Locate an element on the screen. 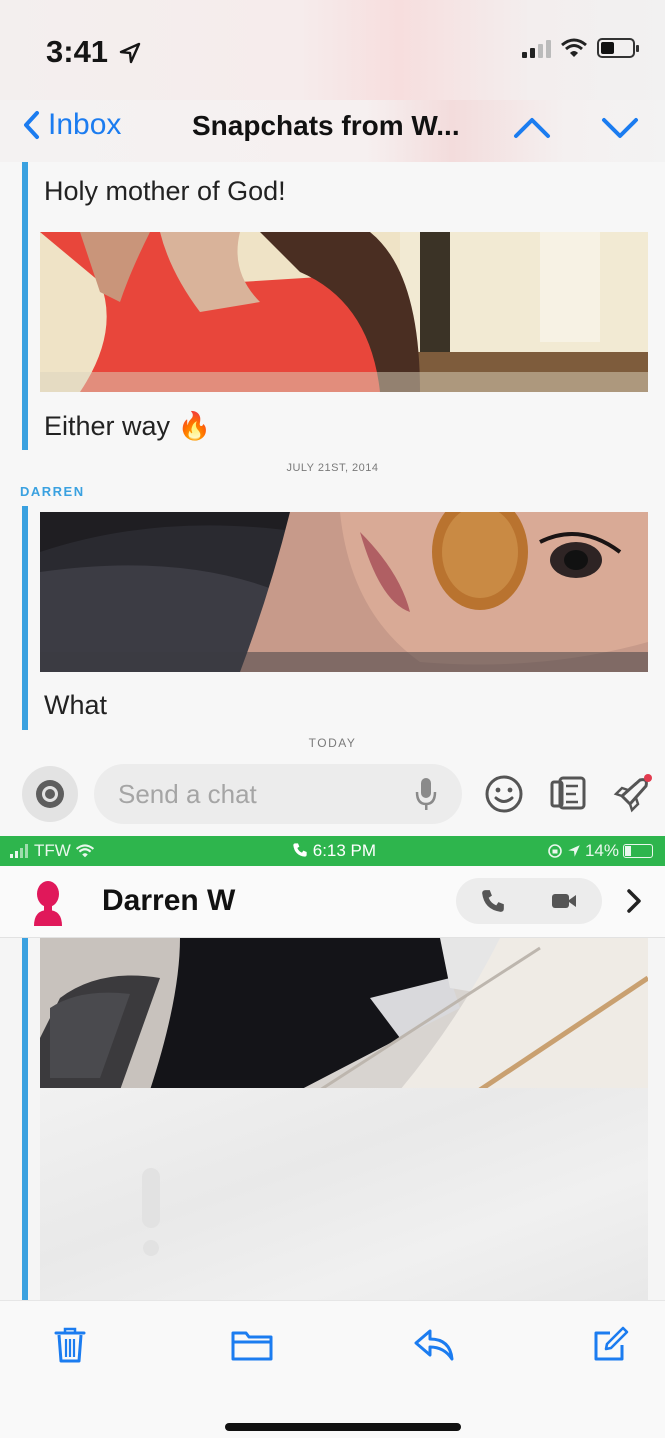 Image resolution: width=665 pixels, height=1438 pixels. carrier-name: TFW is located at coordinates (52, 850).